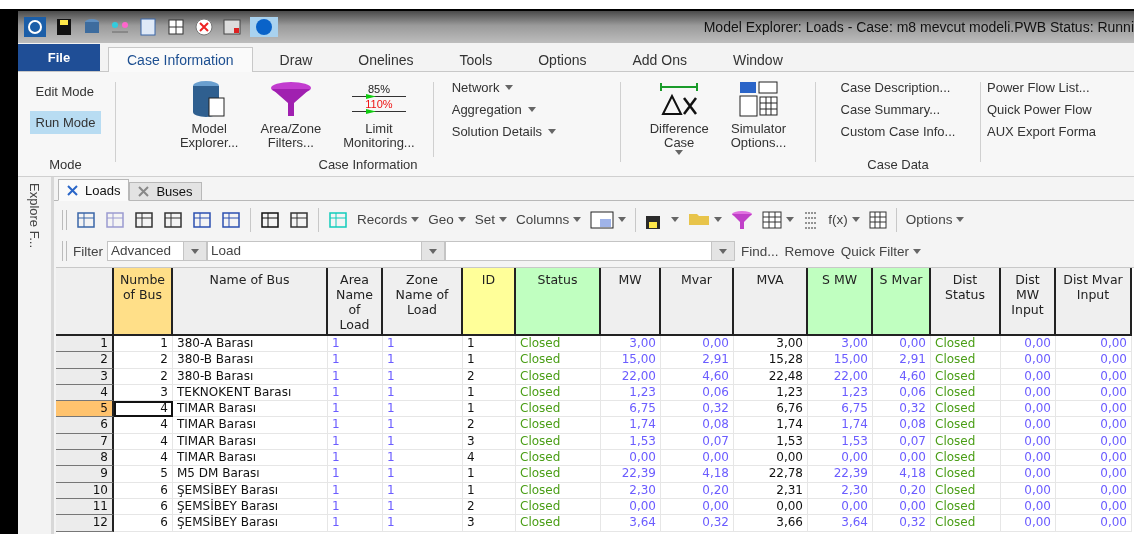  I want to click on document-tab: Buses, so click(165, 191).